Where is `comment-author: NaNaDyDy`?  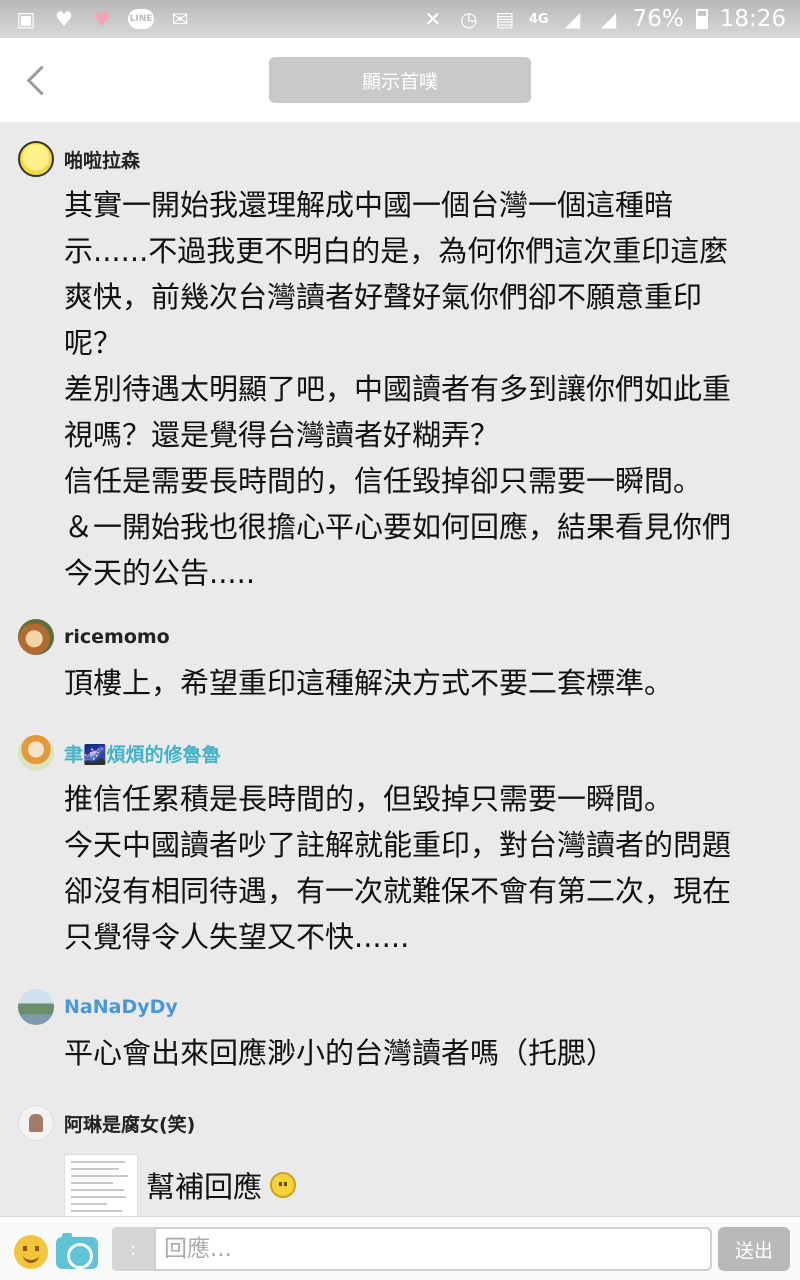 comment-author: NaNaDyDy is located at coordinates (121, 1007).